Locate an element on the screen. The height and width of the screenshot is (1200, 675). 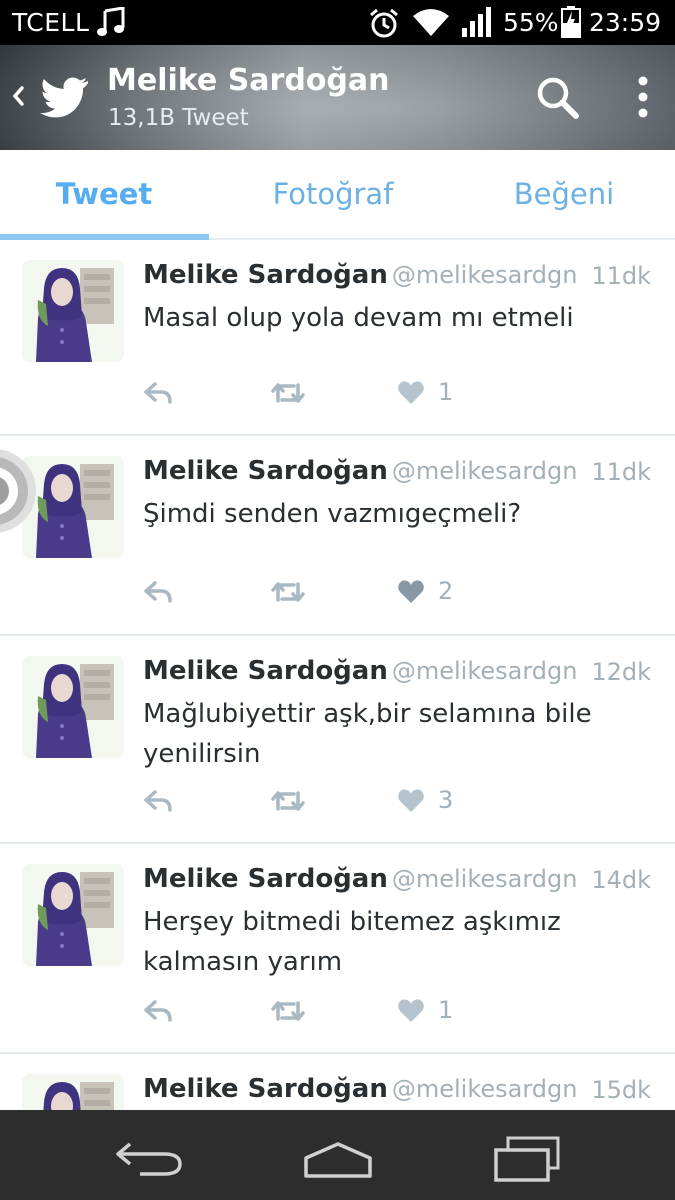
back-button is located at coordinates (50, 97).